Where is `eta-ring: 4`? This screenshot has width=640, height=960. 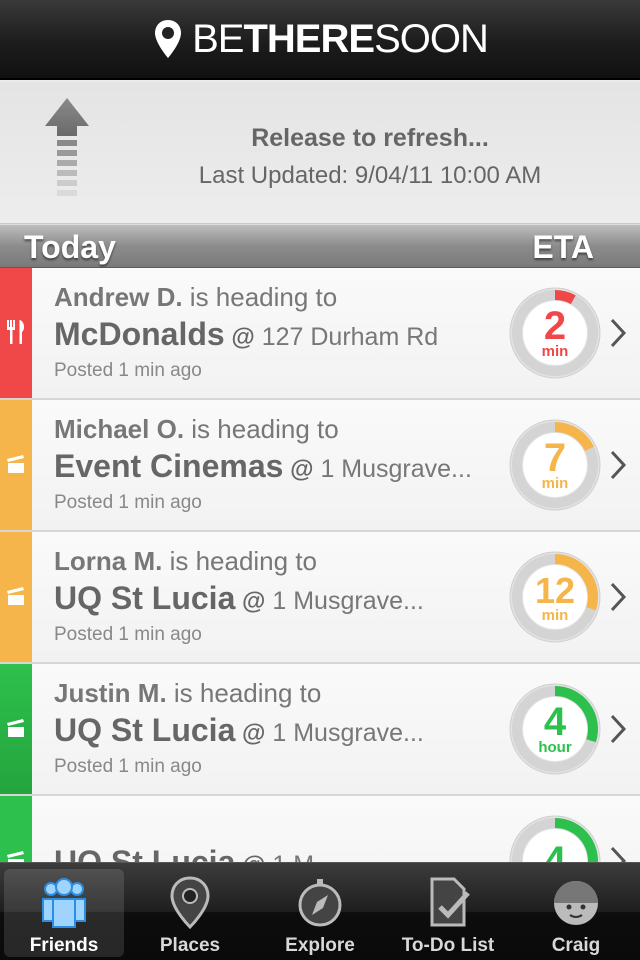 eta-ring: 4 is located at coordinates (555, 838).